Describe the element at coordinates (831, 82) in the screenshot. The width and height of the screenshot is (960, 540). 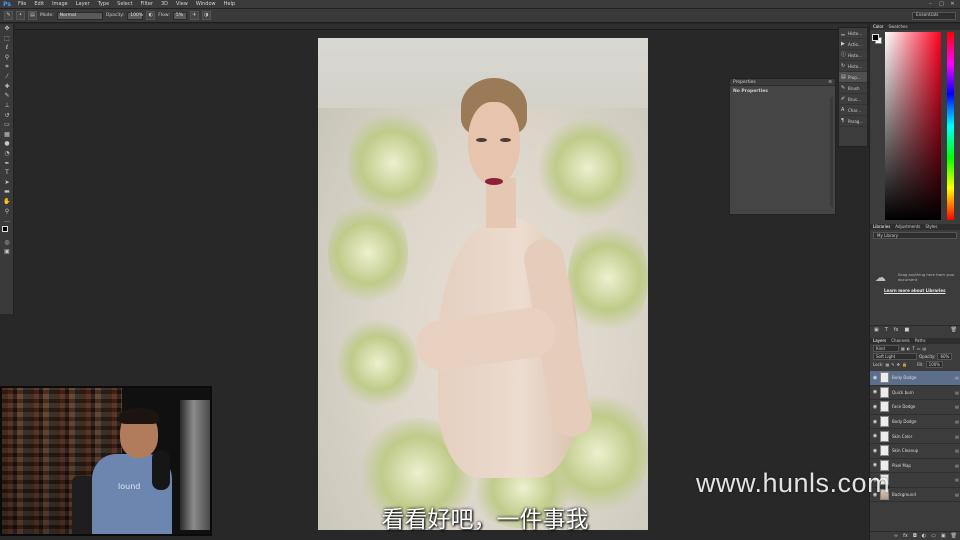
I see `panel-menu-icon: ≡` at that location.